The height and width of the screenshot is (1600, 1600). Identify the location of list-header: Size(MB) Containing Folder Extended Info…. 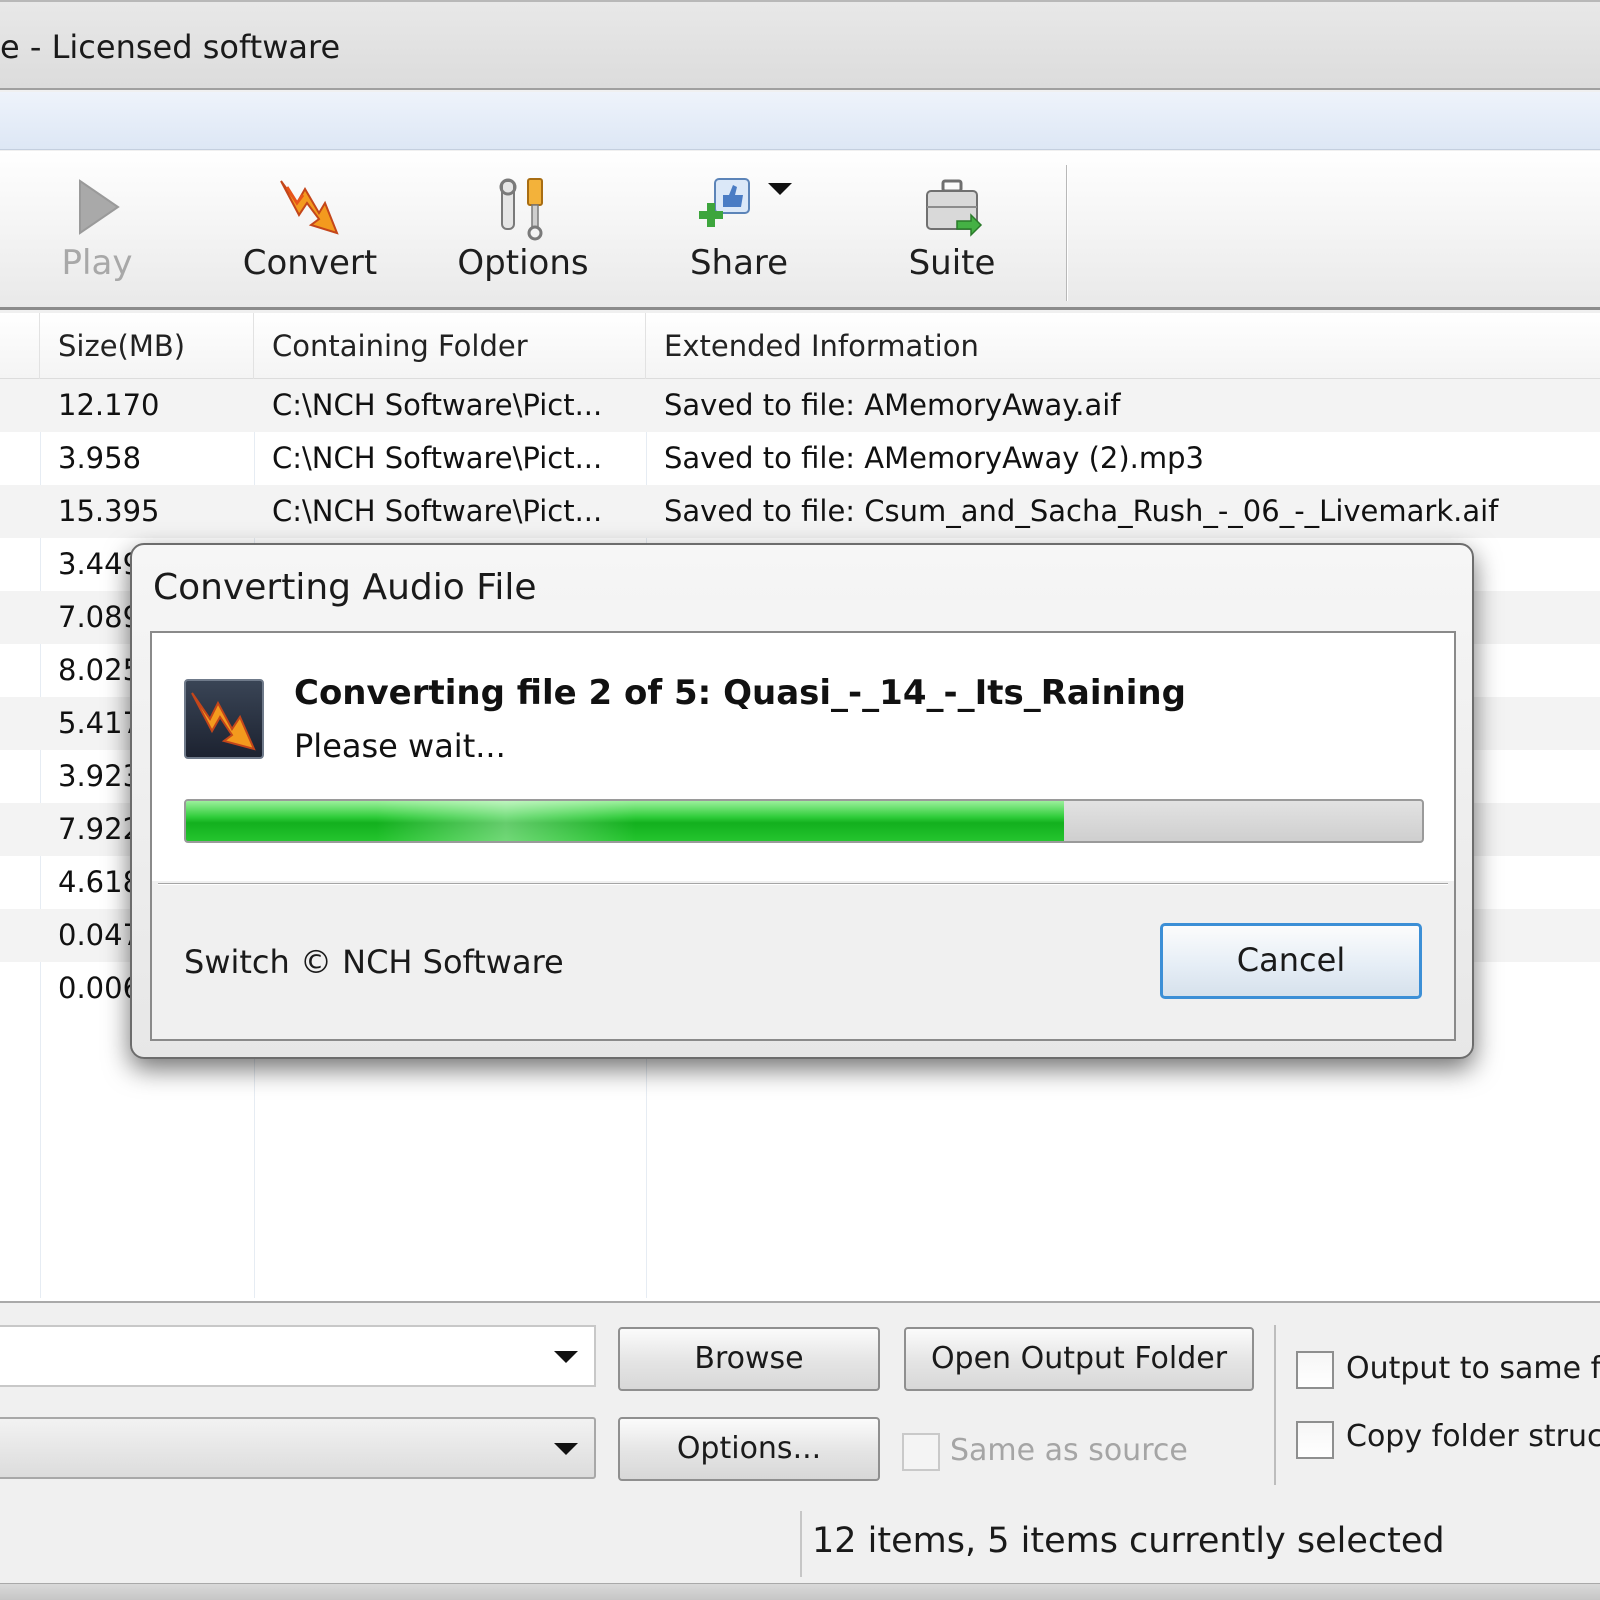
(800, 346).